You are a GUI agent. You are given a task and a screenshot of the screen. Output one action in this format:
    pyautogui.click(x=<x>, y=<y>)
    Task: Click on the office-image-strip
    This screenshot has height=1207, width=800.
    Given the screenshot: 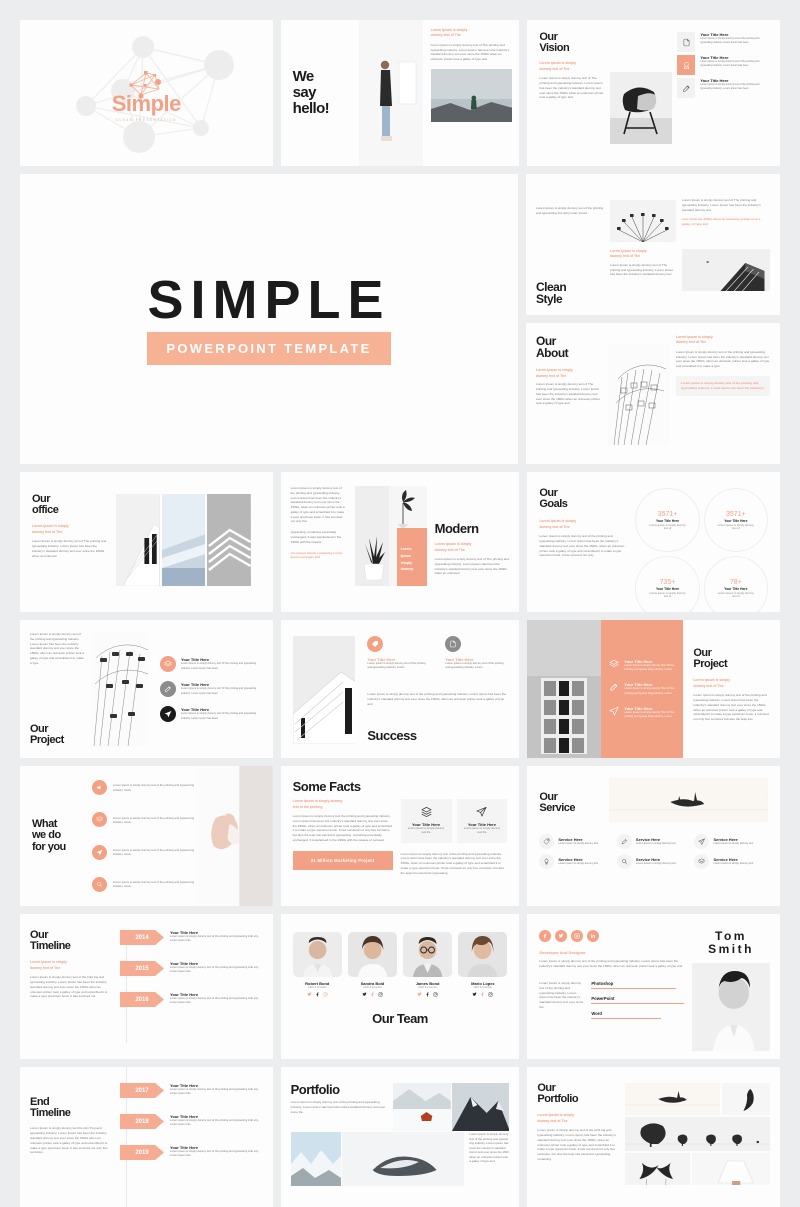 What is the action you would take?
    pyautogui.click(x=194, y=542)
    